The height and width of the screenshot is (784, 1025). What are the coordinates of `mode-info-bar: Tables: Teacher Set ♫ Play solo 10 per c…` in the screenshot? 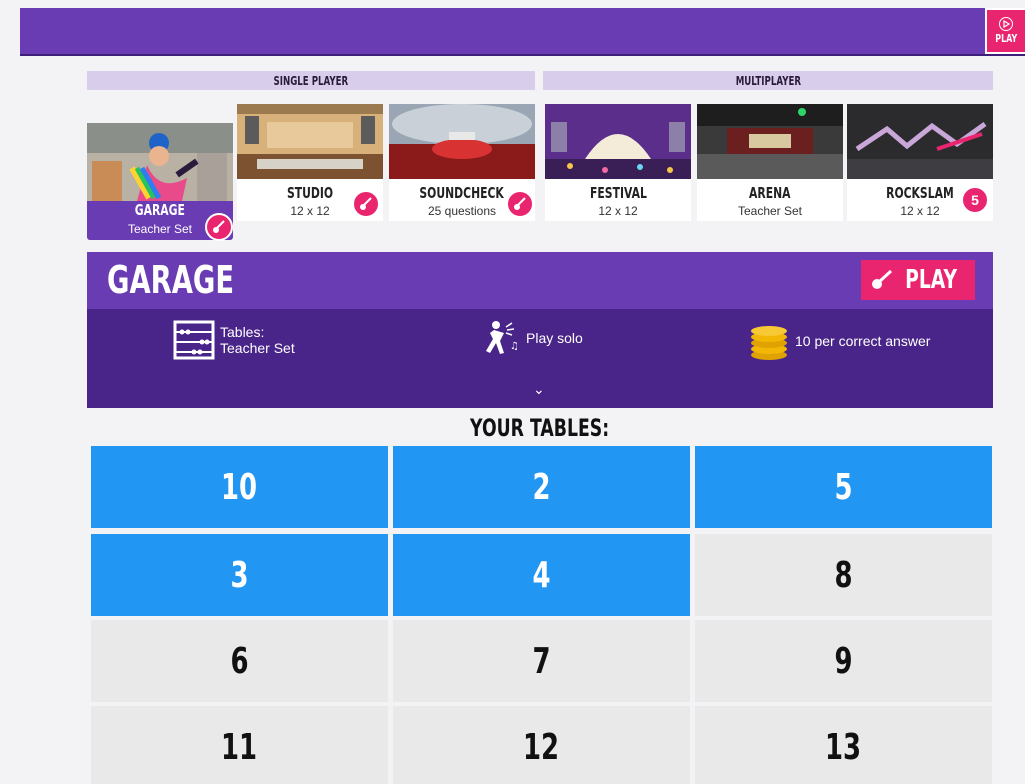 It's located at (540, 358).